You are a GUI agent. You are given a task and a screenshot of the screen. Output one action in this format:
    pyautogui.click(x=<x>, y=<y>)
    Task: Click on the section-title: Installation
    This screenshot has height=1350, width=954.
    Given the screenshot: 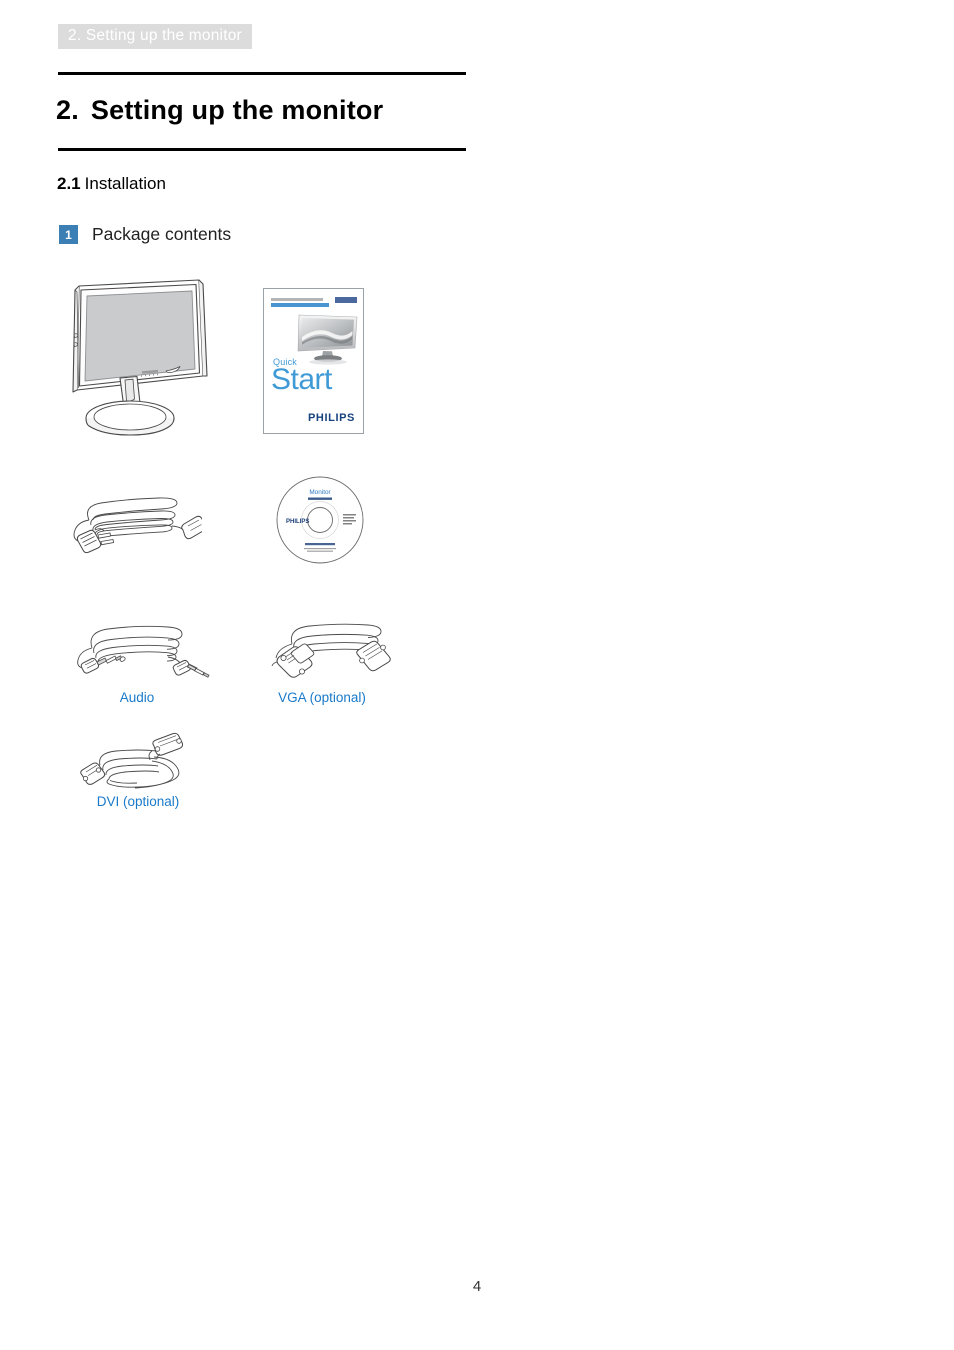 What is the action you would take?
    pyautogui.click(x=125, y=183)
    